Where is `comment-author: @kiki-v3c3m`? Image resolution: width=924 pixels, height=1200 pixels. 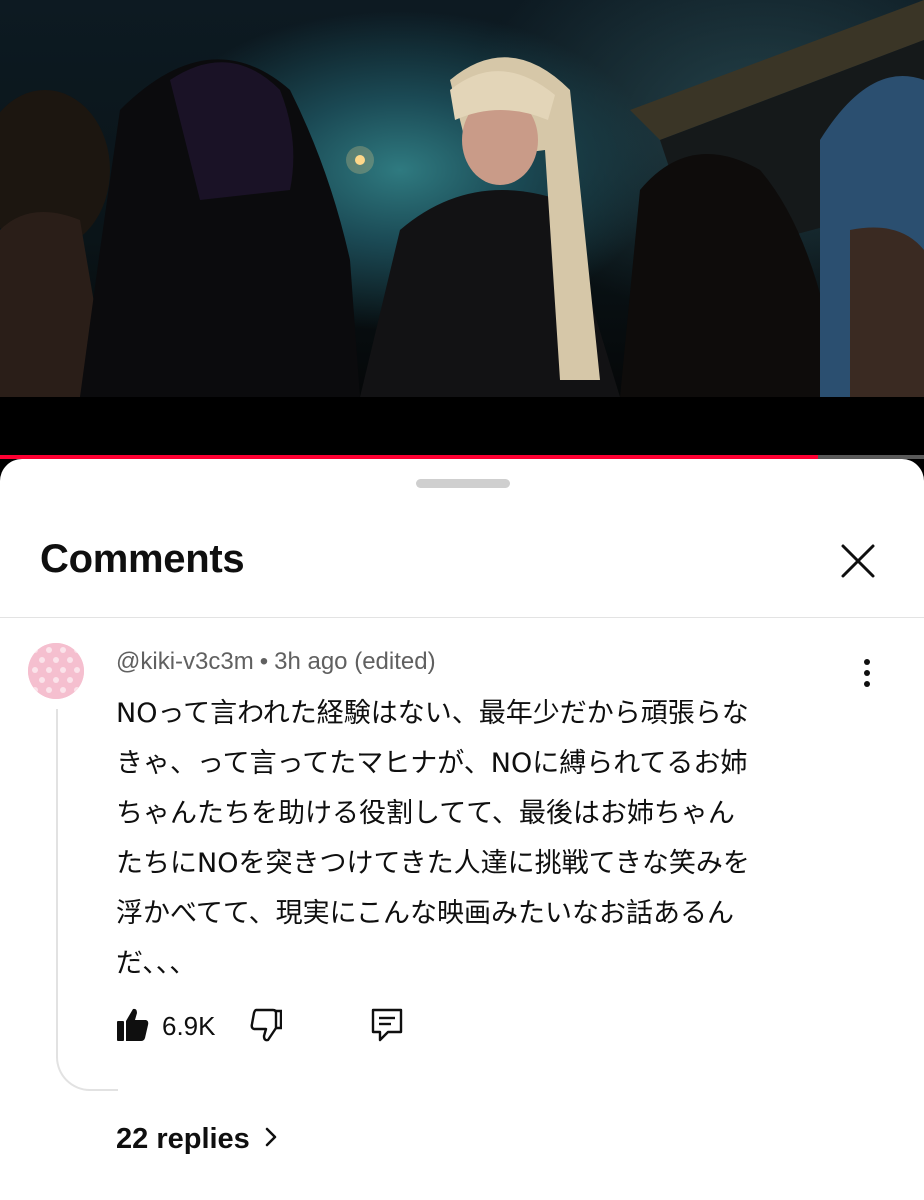
comment-author: @kiki-v3c3m is located at coordinates (185, 661).